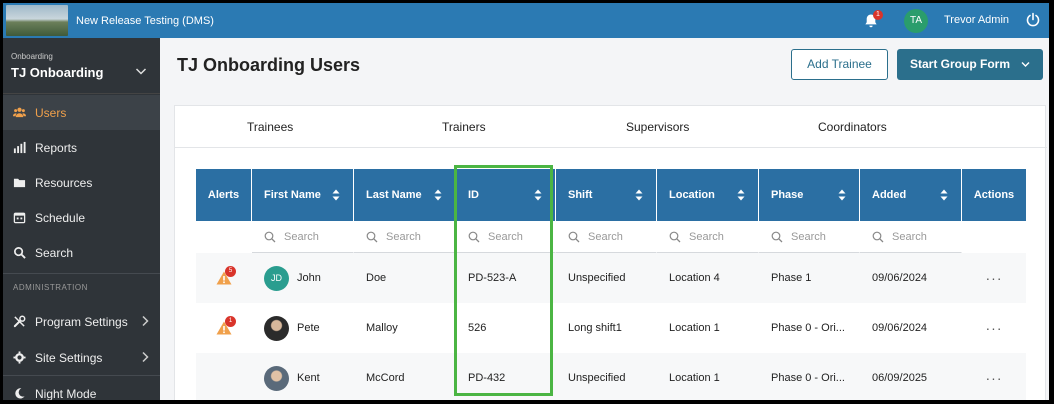 The height and width of the screenshot is (404, 1054). Describe the element at coordinates (839, 64) in the screenshot. I see `add-trainee-button: Add Trainee` at that location.